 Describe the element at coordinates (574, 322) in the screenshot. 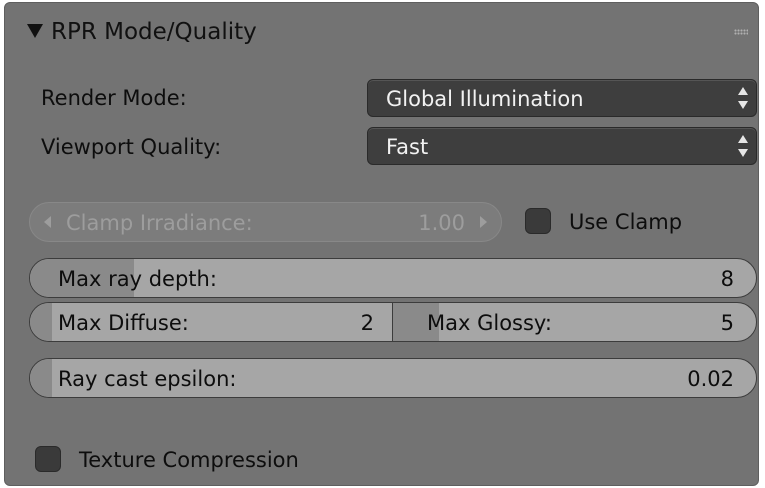

I see `max-glossy-slider: Max Glossy: 5` at that location.